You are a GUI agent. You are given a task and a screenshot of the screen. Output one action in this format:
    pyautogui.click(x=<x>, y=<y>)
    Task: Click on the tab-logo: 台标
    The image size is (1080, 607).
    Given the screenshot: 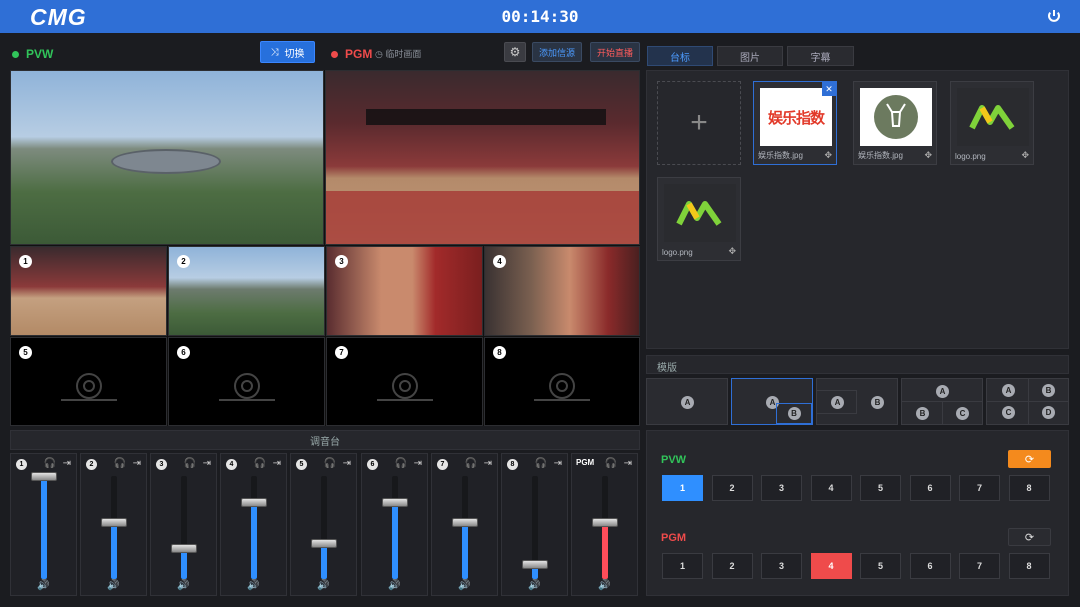 What is the action you would take?
    pyautogui.click(x=680, y=56)
    